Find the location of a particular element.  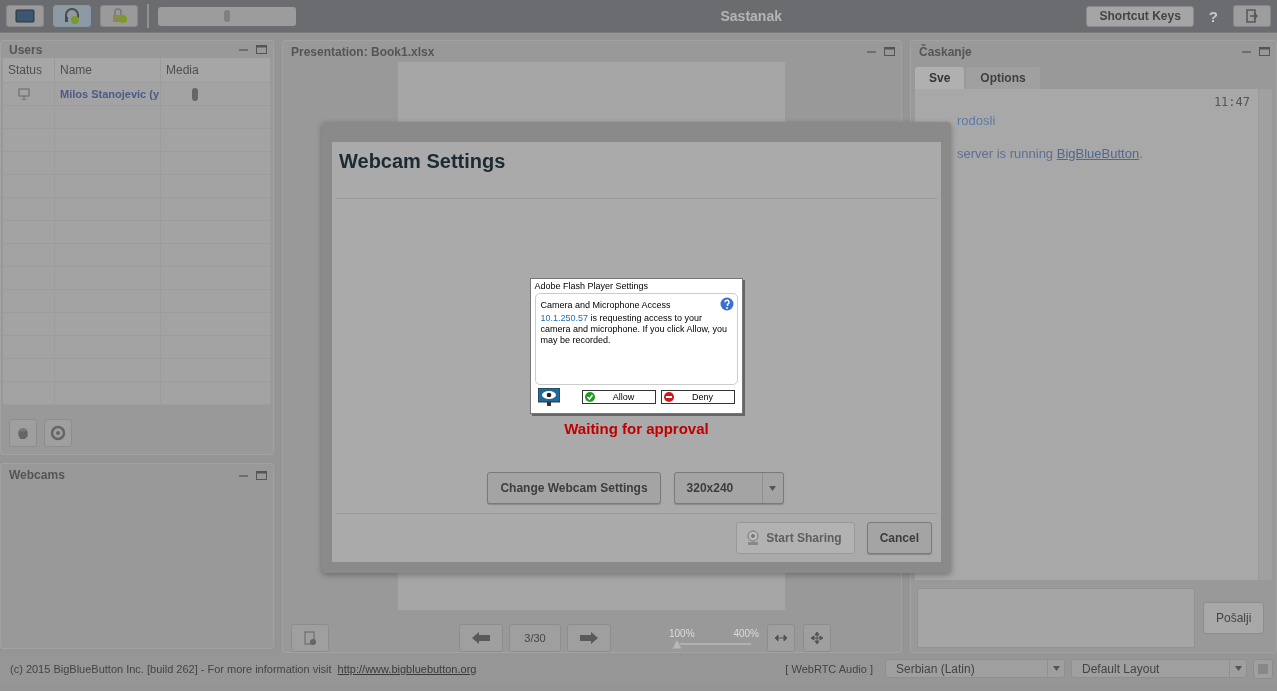

fit-width-button is located at coordinates (781, 638).